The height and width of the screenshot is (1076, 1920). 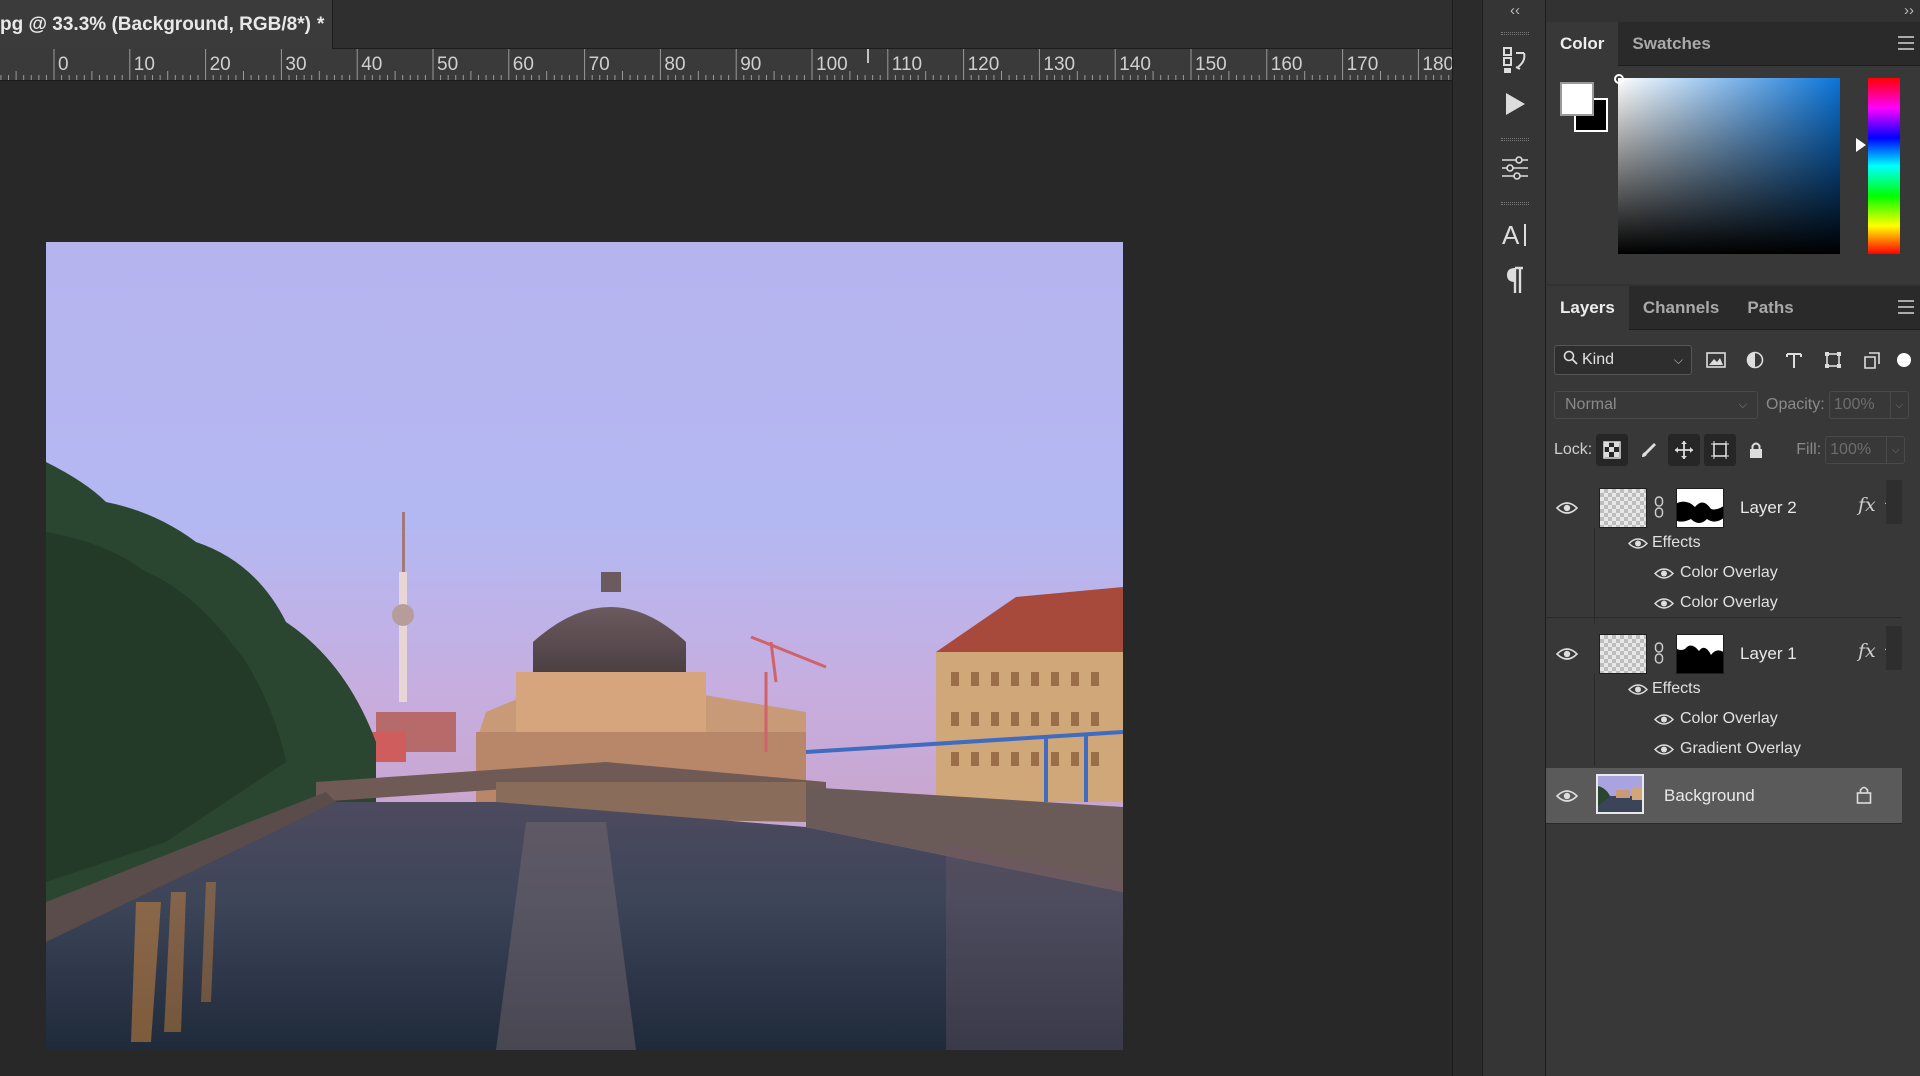 What do you see at coordinates (1515, 12) in the screenshot?
I see `collapse-panels-icon: ‹‹` at bounding box center [1515, 12].